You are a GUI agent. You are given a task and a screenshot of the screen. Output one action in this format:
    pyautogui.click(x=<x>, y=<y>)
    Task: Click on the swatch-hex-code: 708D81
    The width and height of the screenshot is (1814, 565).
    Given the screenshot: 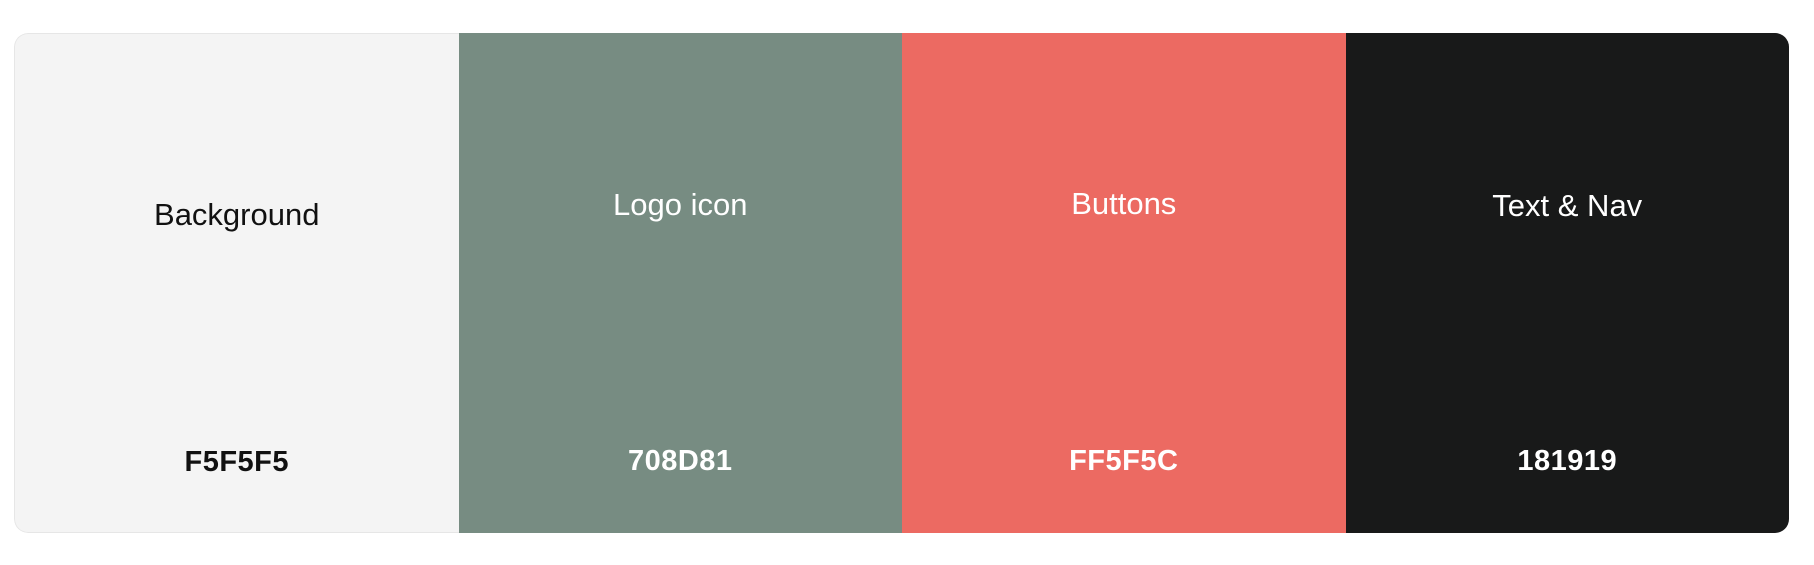 What is the action you would take?
    pyautogui.click(x=680, y=461)
    